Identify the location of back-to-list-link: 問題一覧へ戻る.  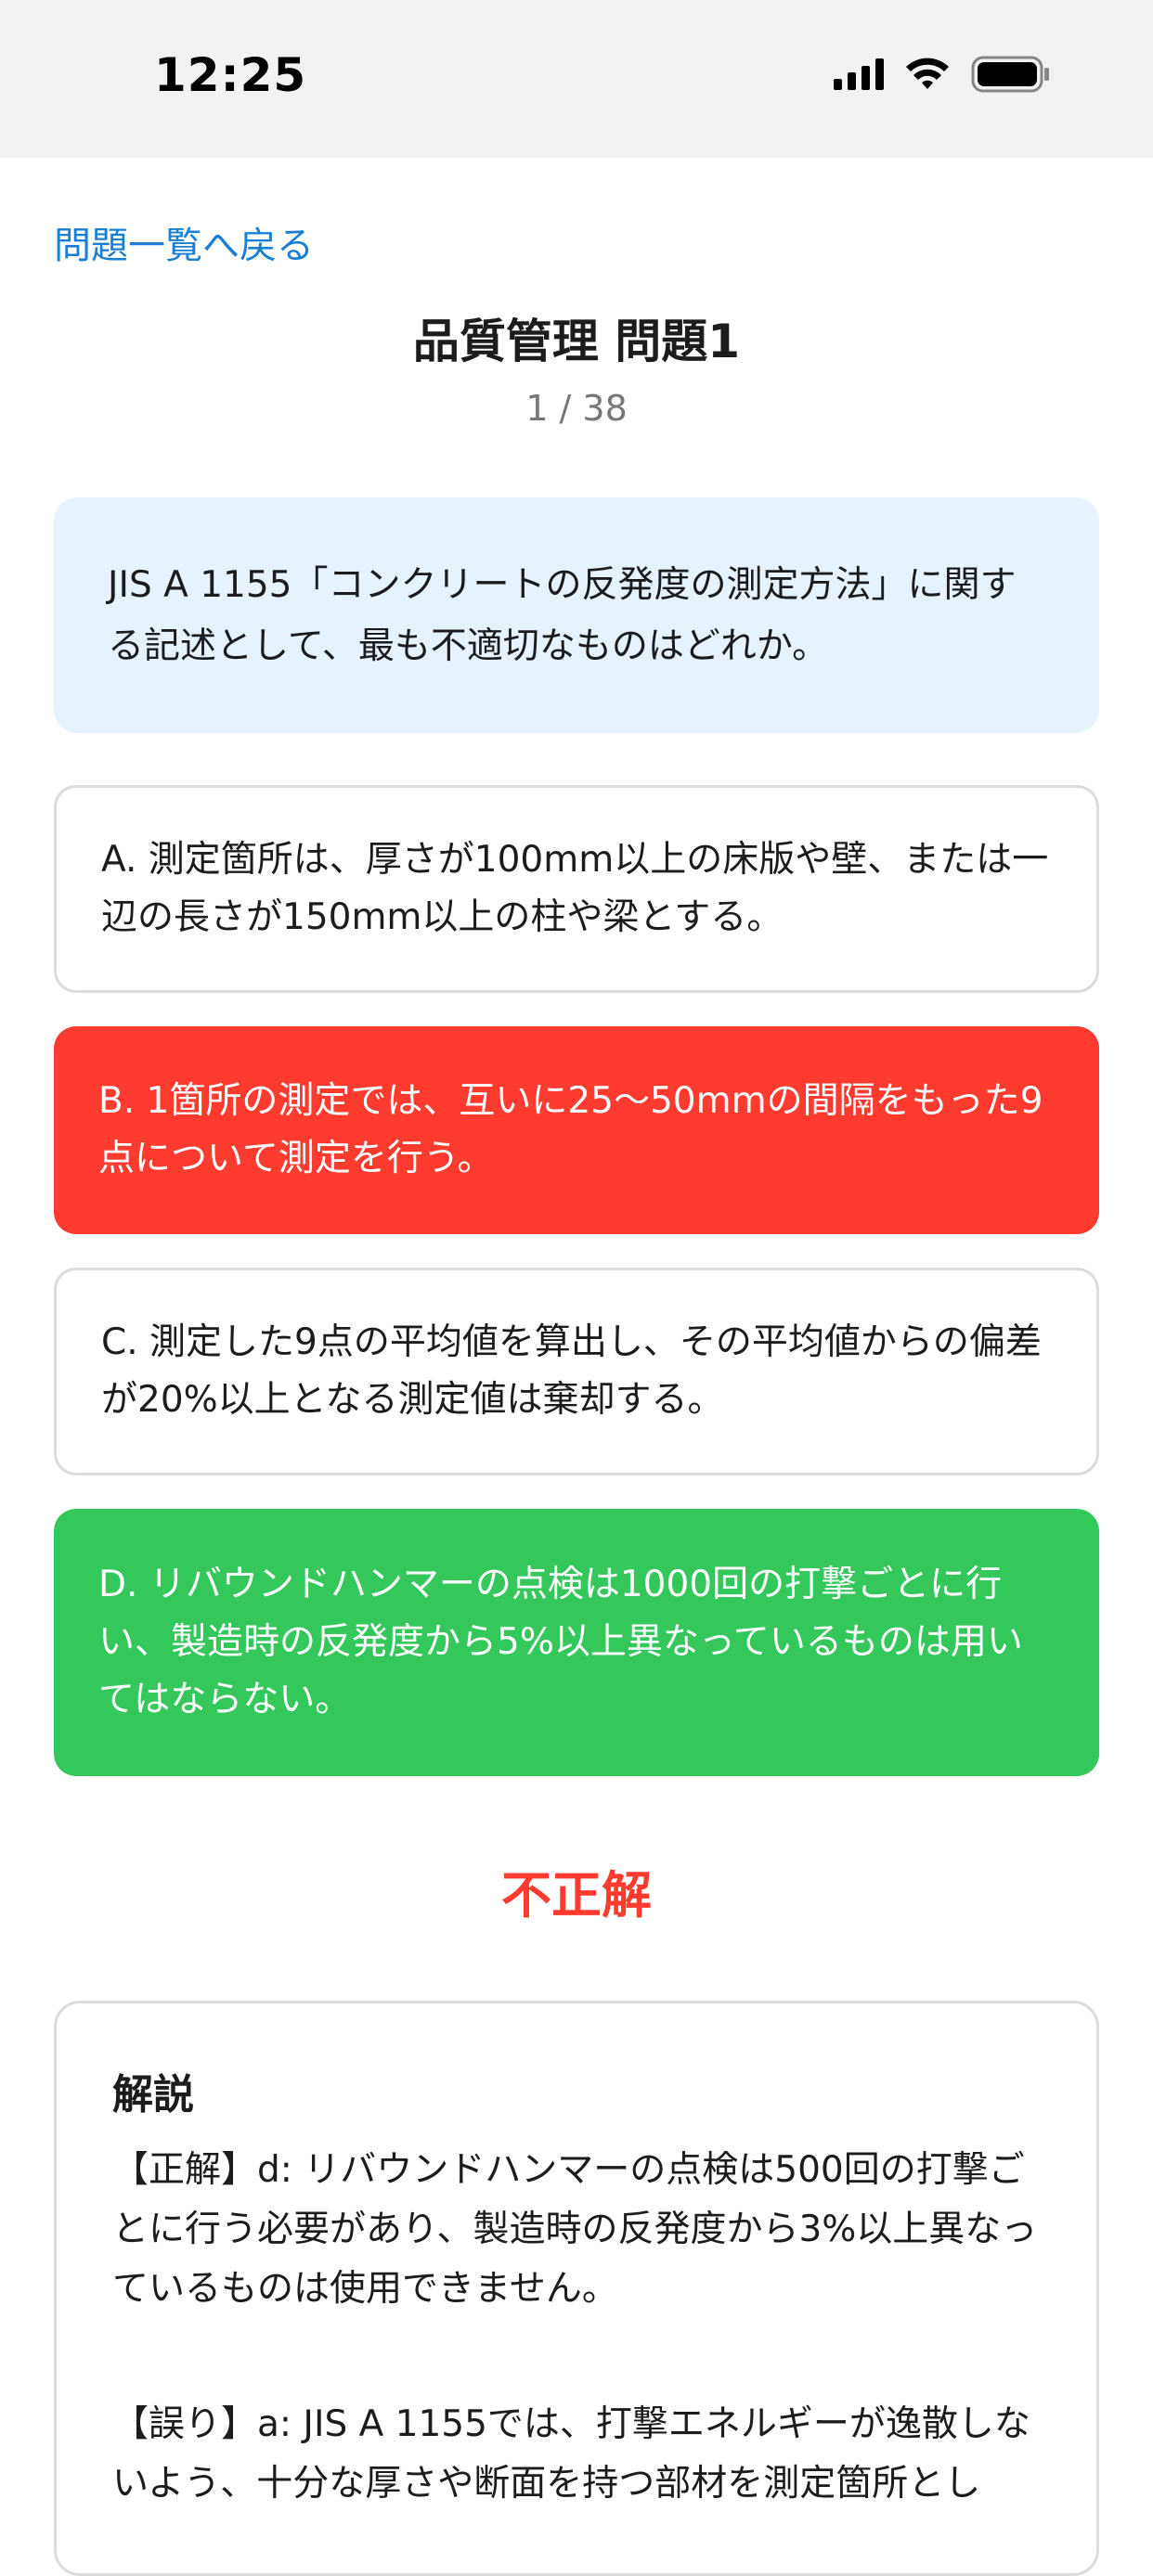
(184, 242).